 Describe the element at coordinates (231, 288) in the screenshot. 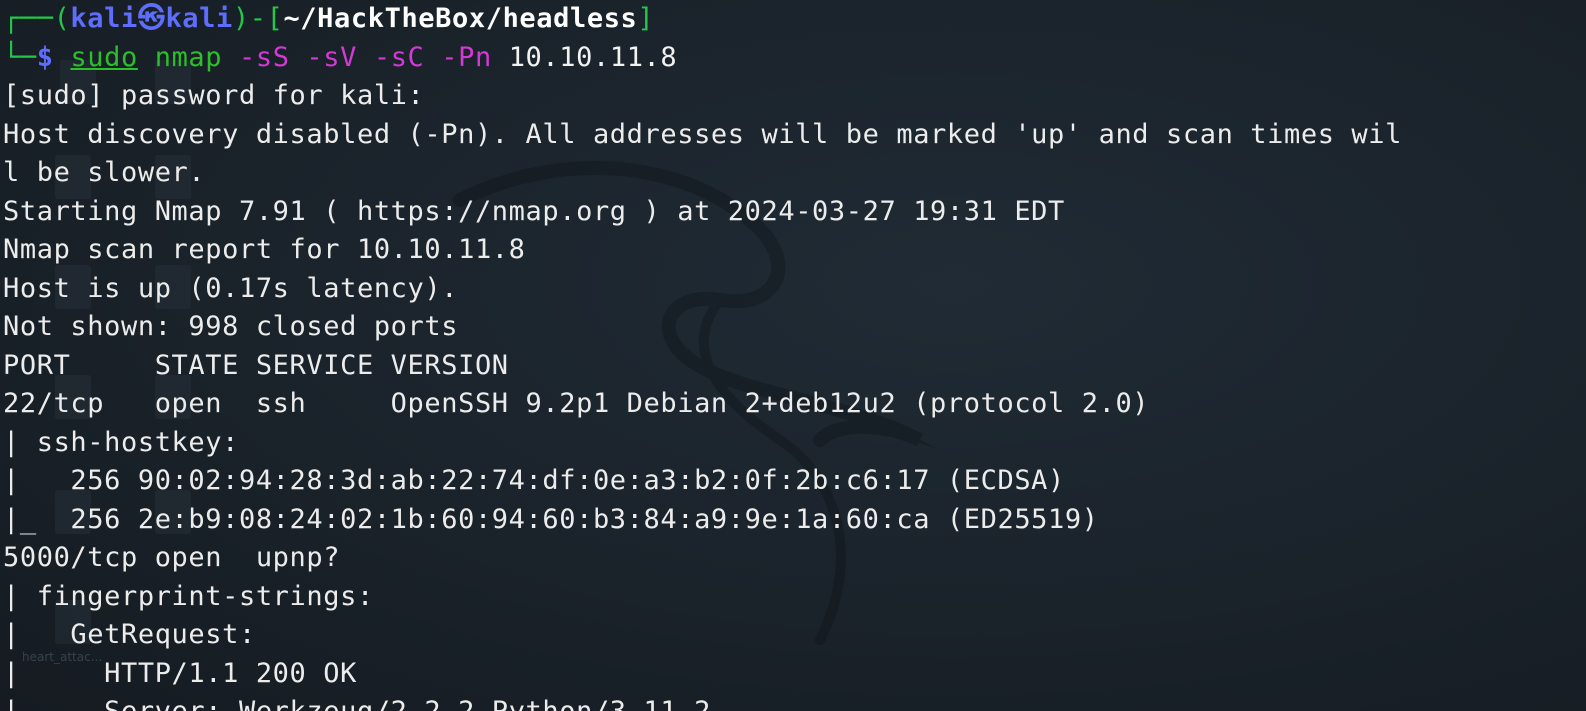

I see `output-line: Host is up (0.17s latency).` at that location.